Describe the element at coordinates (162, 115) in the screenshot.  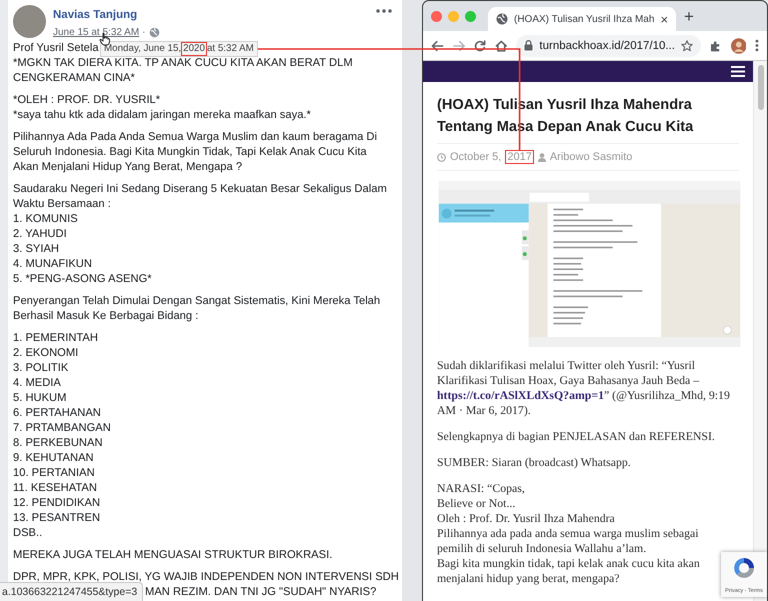
I see `post-paragraph: *saya tahu ktk ada didalam jaringan mereka maafkan saya.*` at that location.